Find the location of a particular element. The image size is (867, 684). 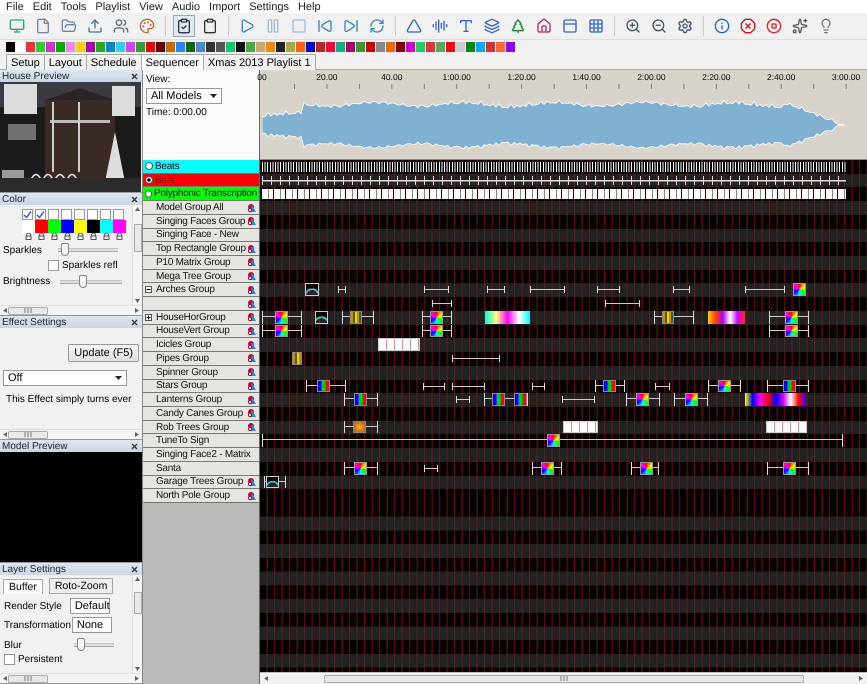

model-row: Rob Trees Group is located at coordinates (201, 427).